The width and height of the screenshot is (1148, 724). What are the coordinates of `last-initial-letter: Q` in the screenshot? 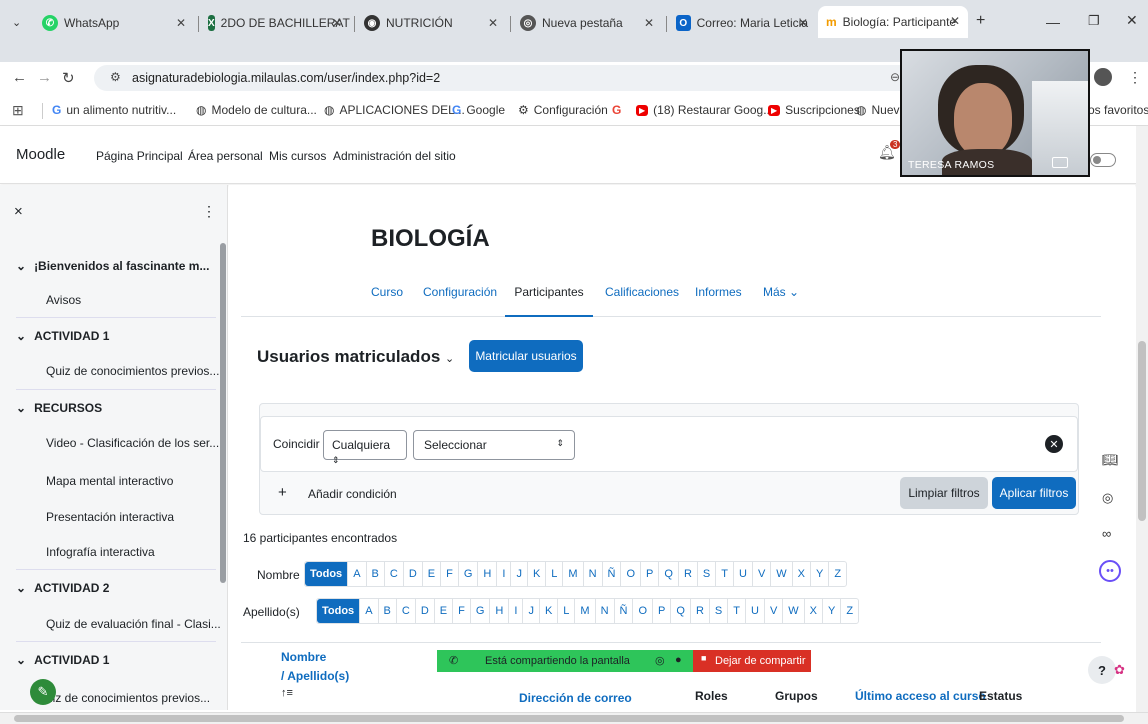 It's located at (681, 611).